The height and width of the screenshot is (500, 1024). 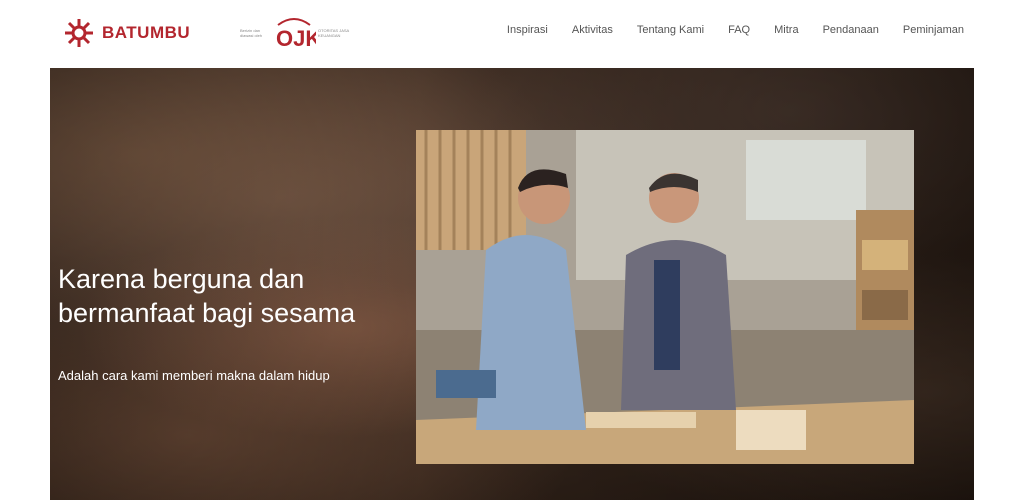 What do you see at coordinates (79, 33) in the screenshot?
I see `batumbu-logo-icon` at bounding box center [79, 33].